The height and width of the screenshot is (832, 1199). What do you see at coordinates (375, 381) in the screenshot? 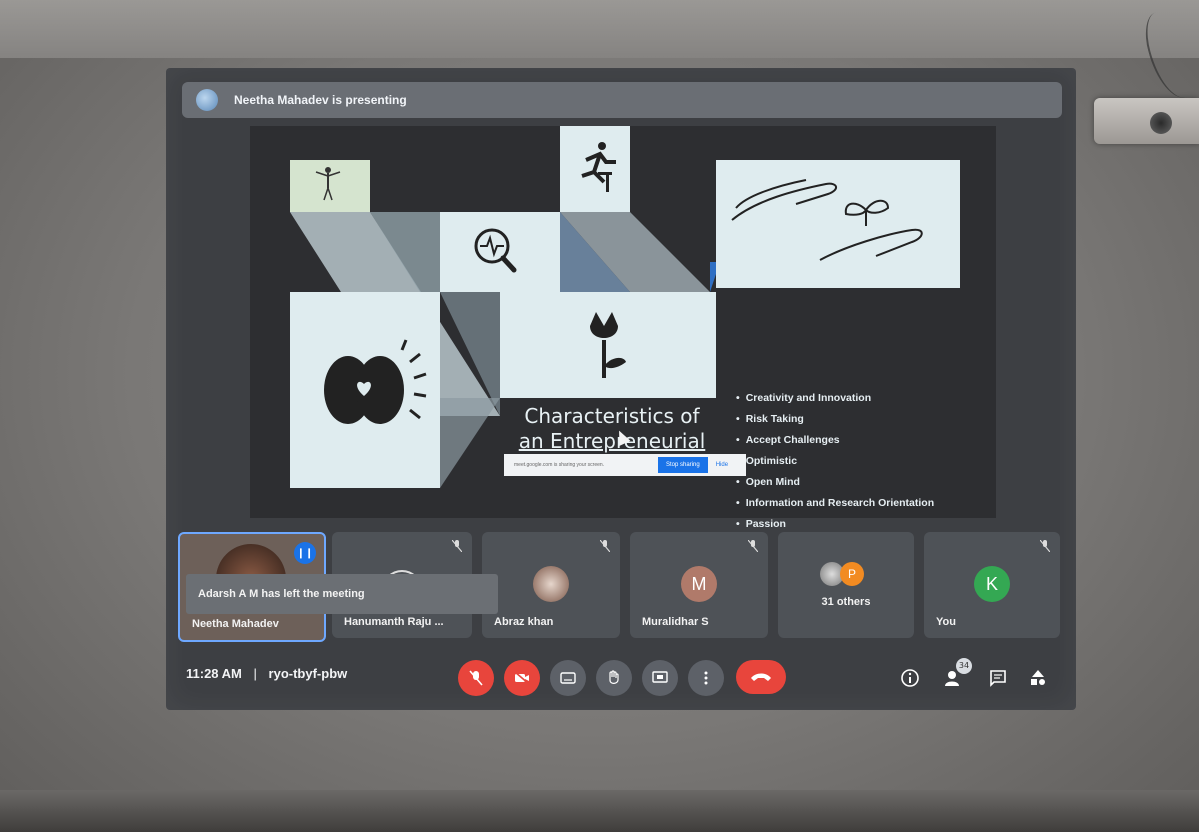
I see `brain-heart-icon` at bounding box center [375, 381].